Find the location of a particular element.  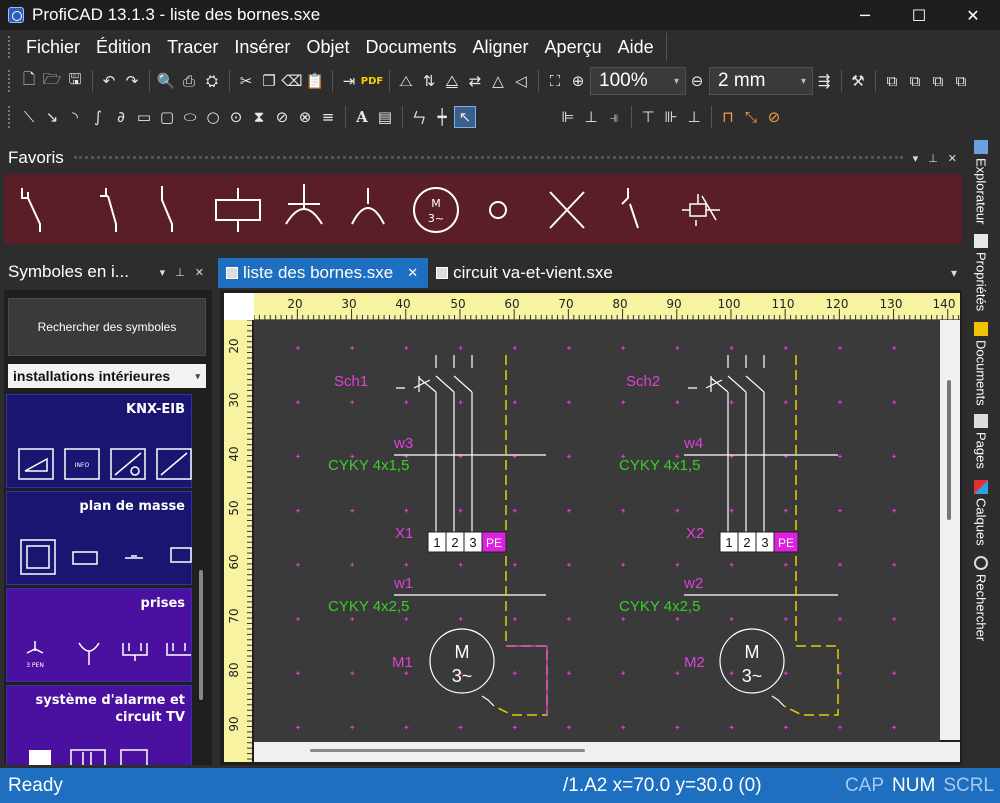

align-bottoms-icon: ⊥ is located at coordinates (694, 117).